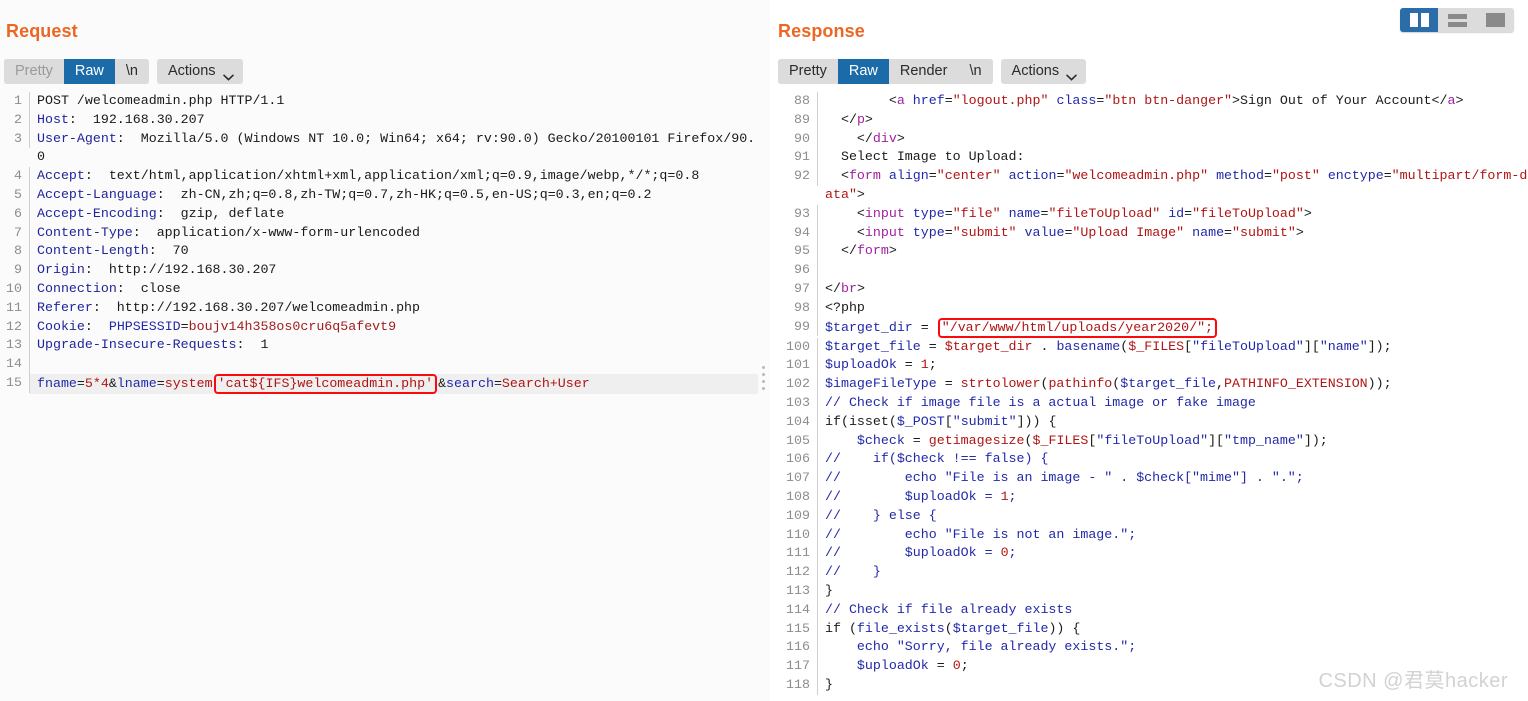 The width and height of the screenshot is (1528, 701). What do you see at coordinates (1016, 647) in the screenshot?
I see `code-token: "Sorry, file already exists.";` at bounding box center [1016, 647].